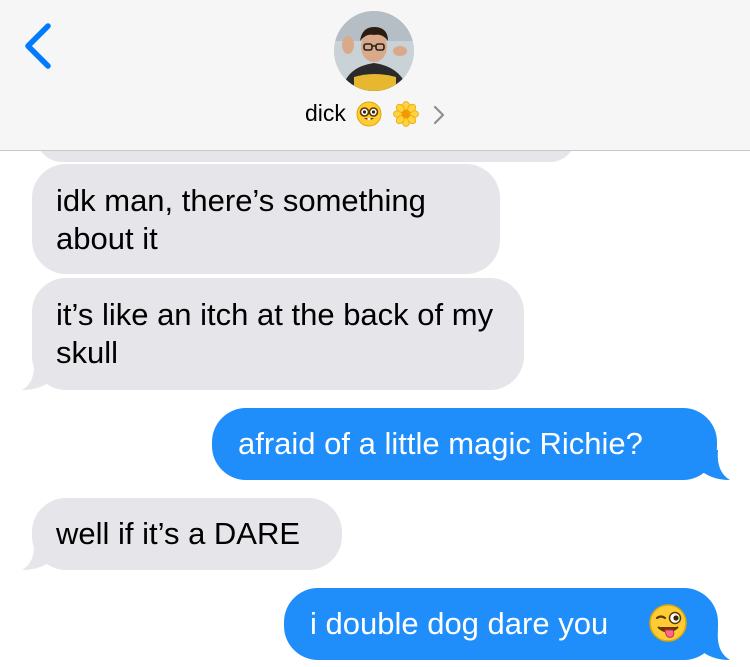 The width and height of the screenshot is (750, 667). I want to click on message-text: idk man, there’s something about it, so click(241, 219).